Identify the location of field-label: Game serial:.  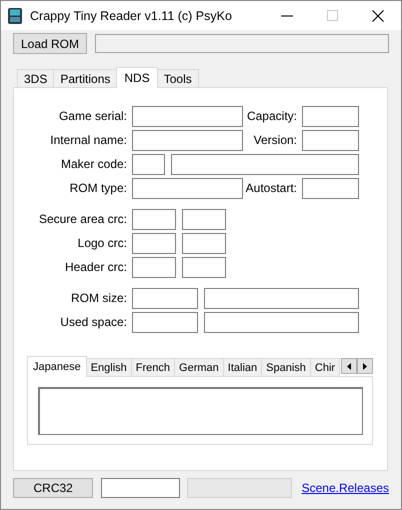
(92, 116).